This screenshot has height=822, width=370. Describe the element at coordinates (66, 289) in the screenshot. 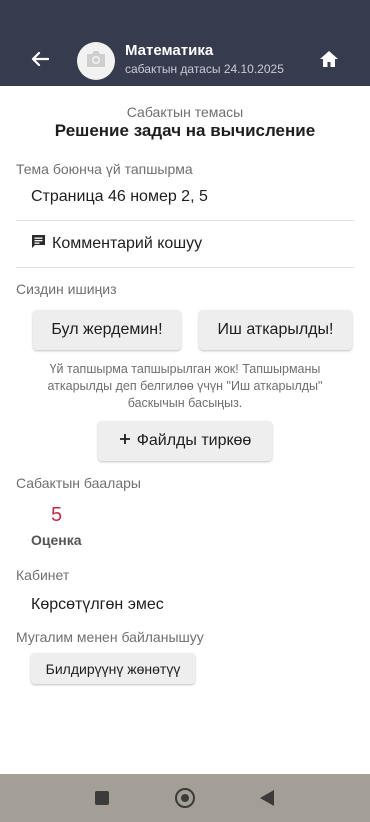

I see `your-work-label: Сиздин ишиңиз` at that location.